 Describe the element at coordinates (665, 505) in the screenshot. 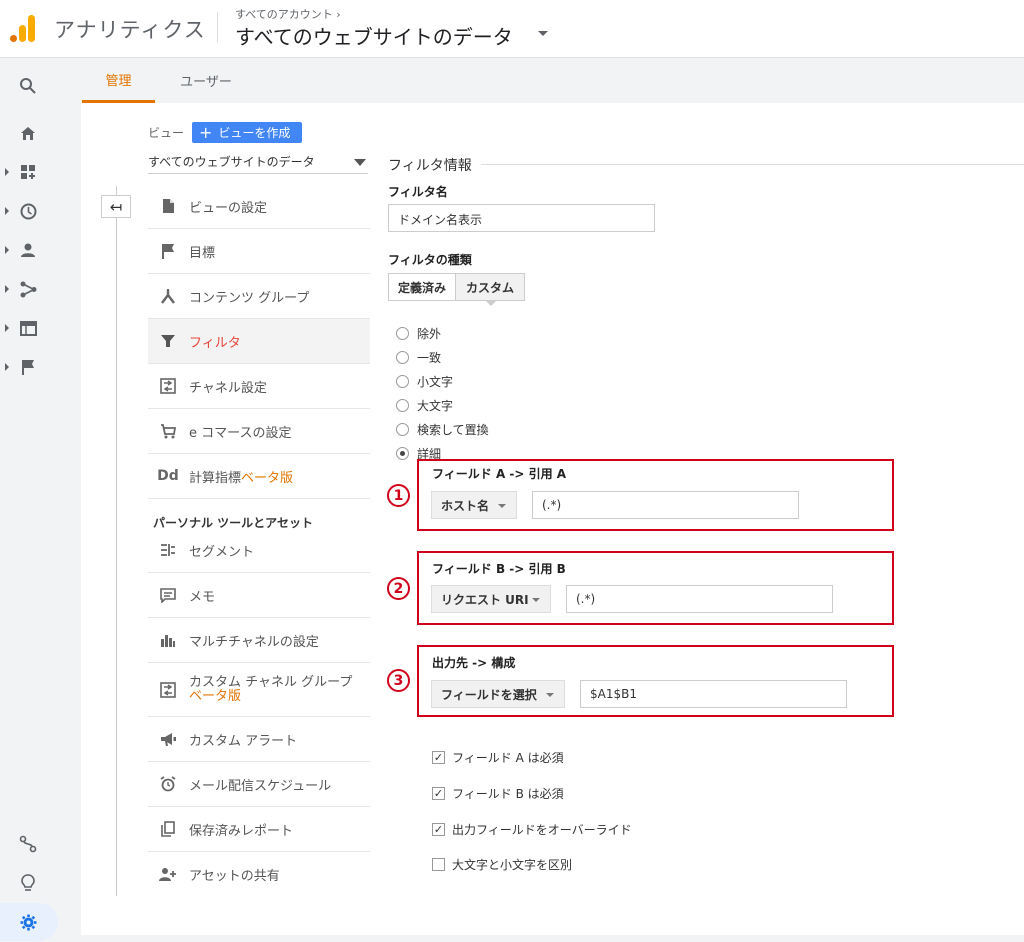

I see `field-a-input: (.*)` at that location.